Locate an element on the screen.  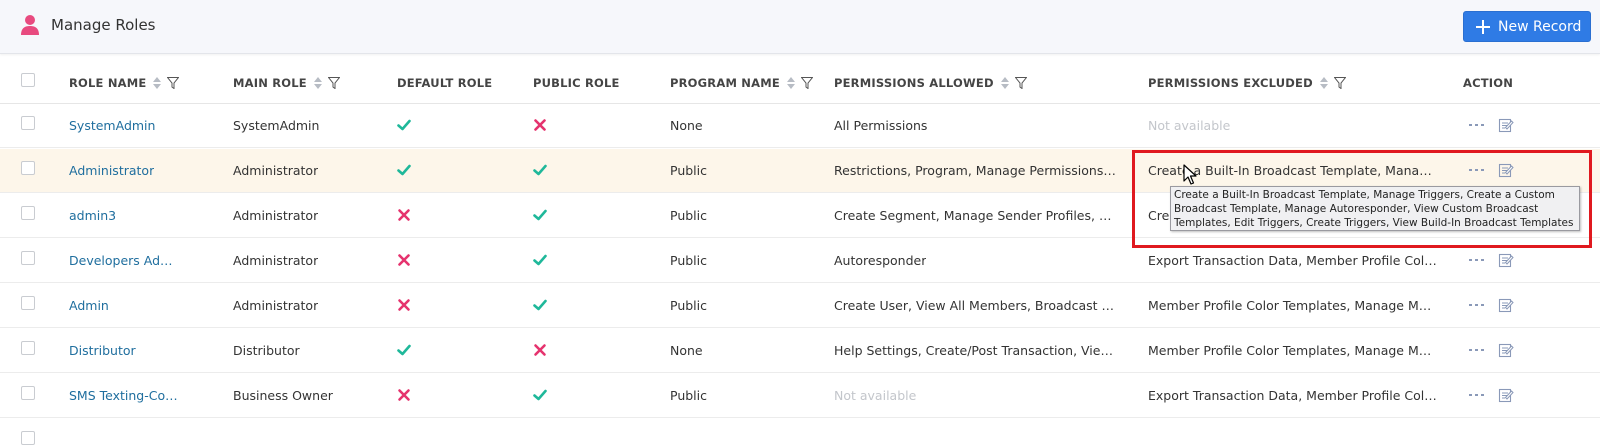
col-default-role-label: DEFAULT ROLE is located at coordinates (445, 83).